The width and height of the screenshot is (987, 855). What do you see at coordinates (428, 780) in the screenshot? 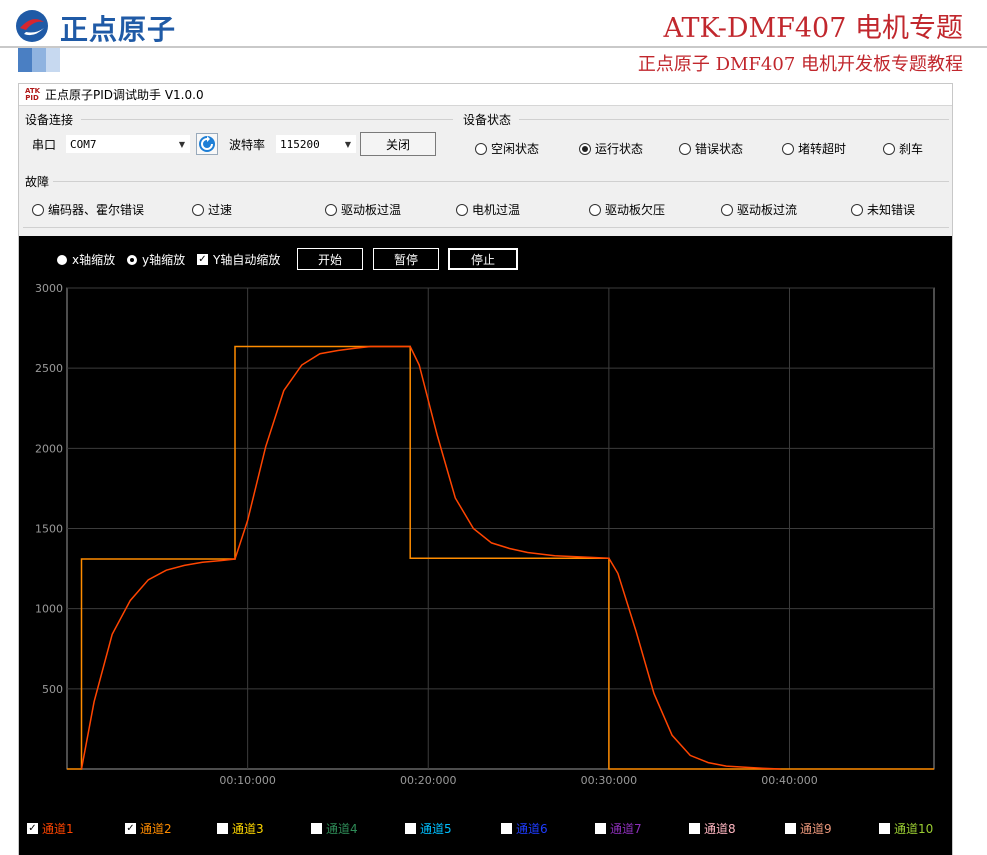
I see `x-tick-label: 00:20:000` at bounding box center [428, 780].